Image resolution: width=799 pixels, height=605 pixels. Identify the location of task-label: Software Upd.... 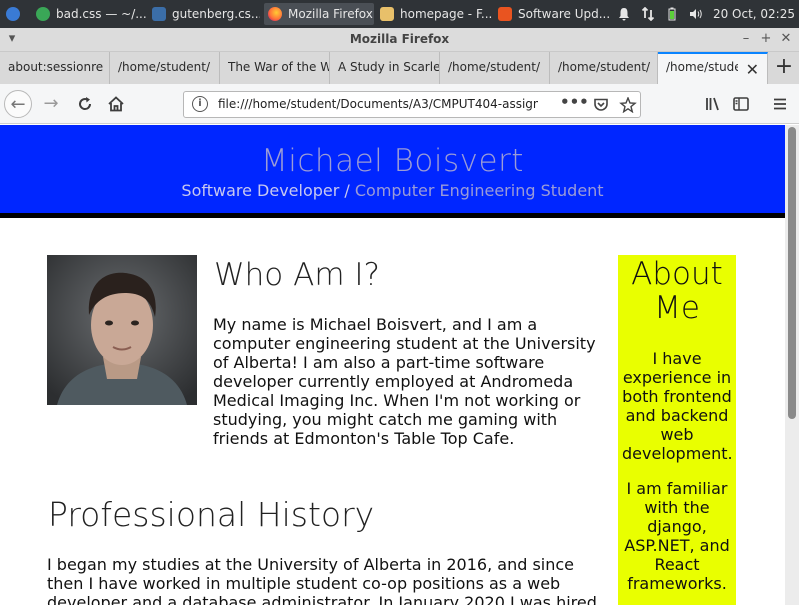
(564, 14).